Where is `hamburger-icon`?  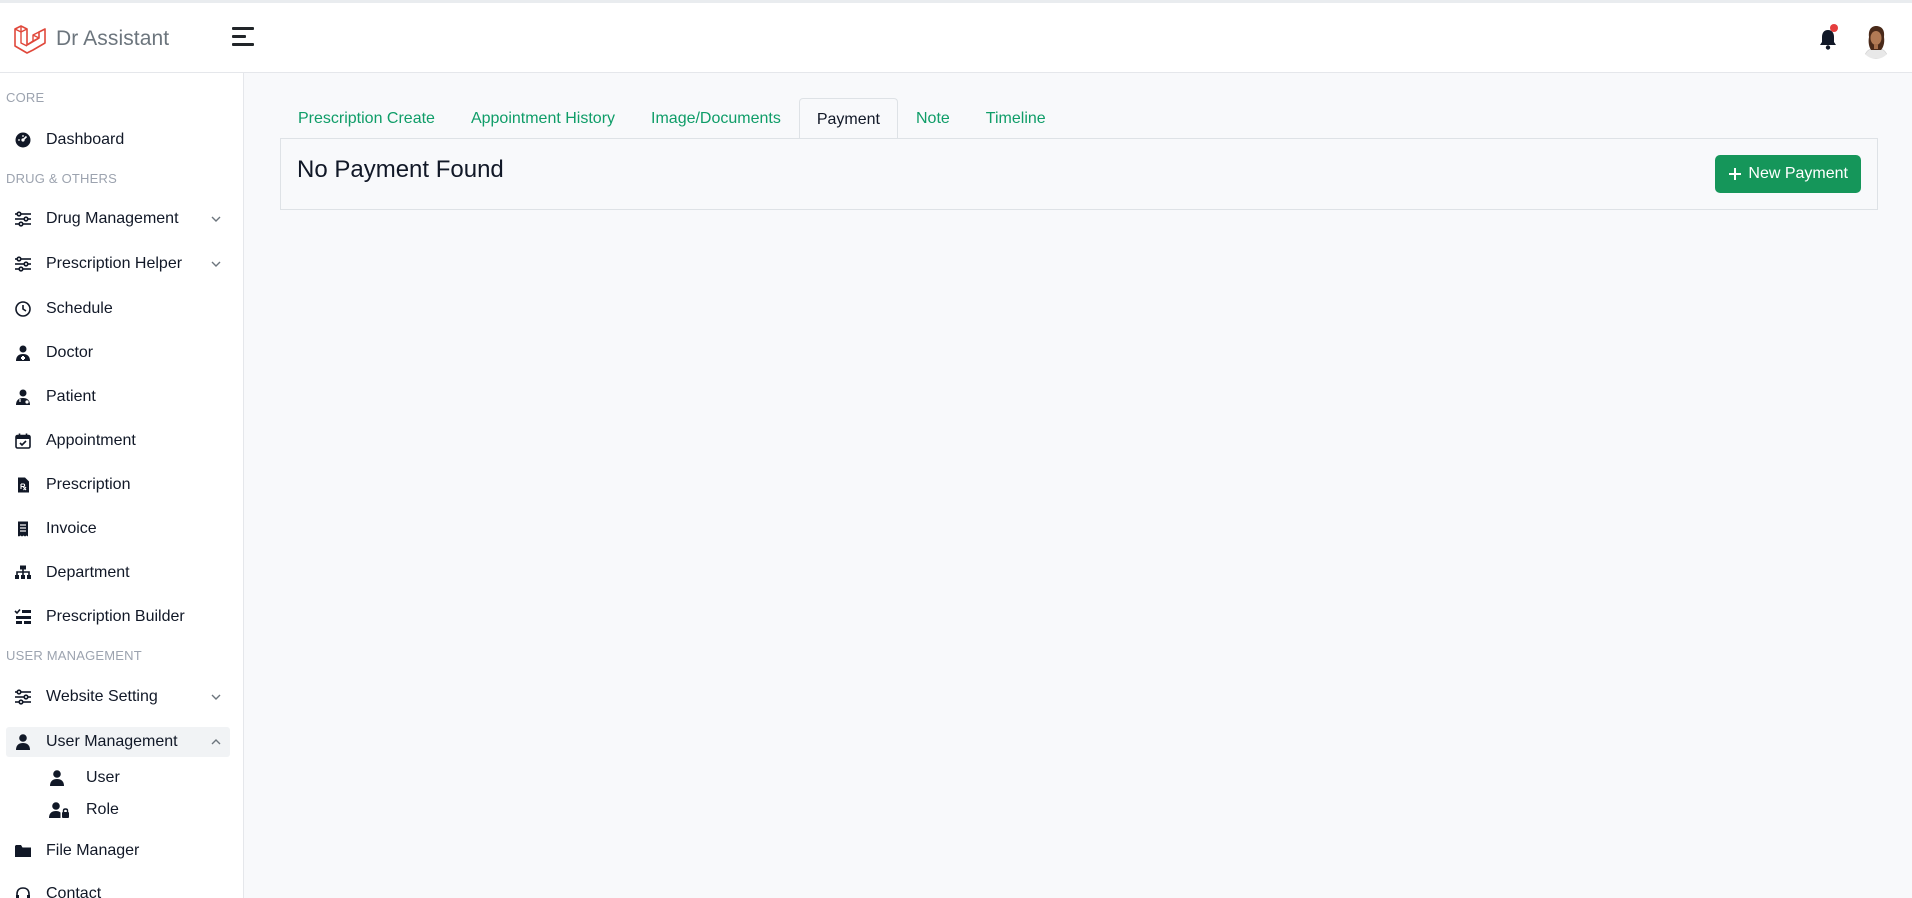 hamburger-icon is located at coordinates (243, 28).